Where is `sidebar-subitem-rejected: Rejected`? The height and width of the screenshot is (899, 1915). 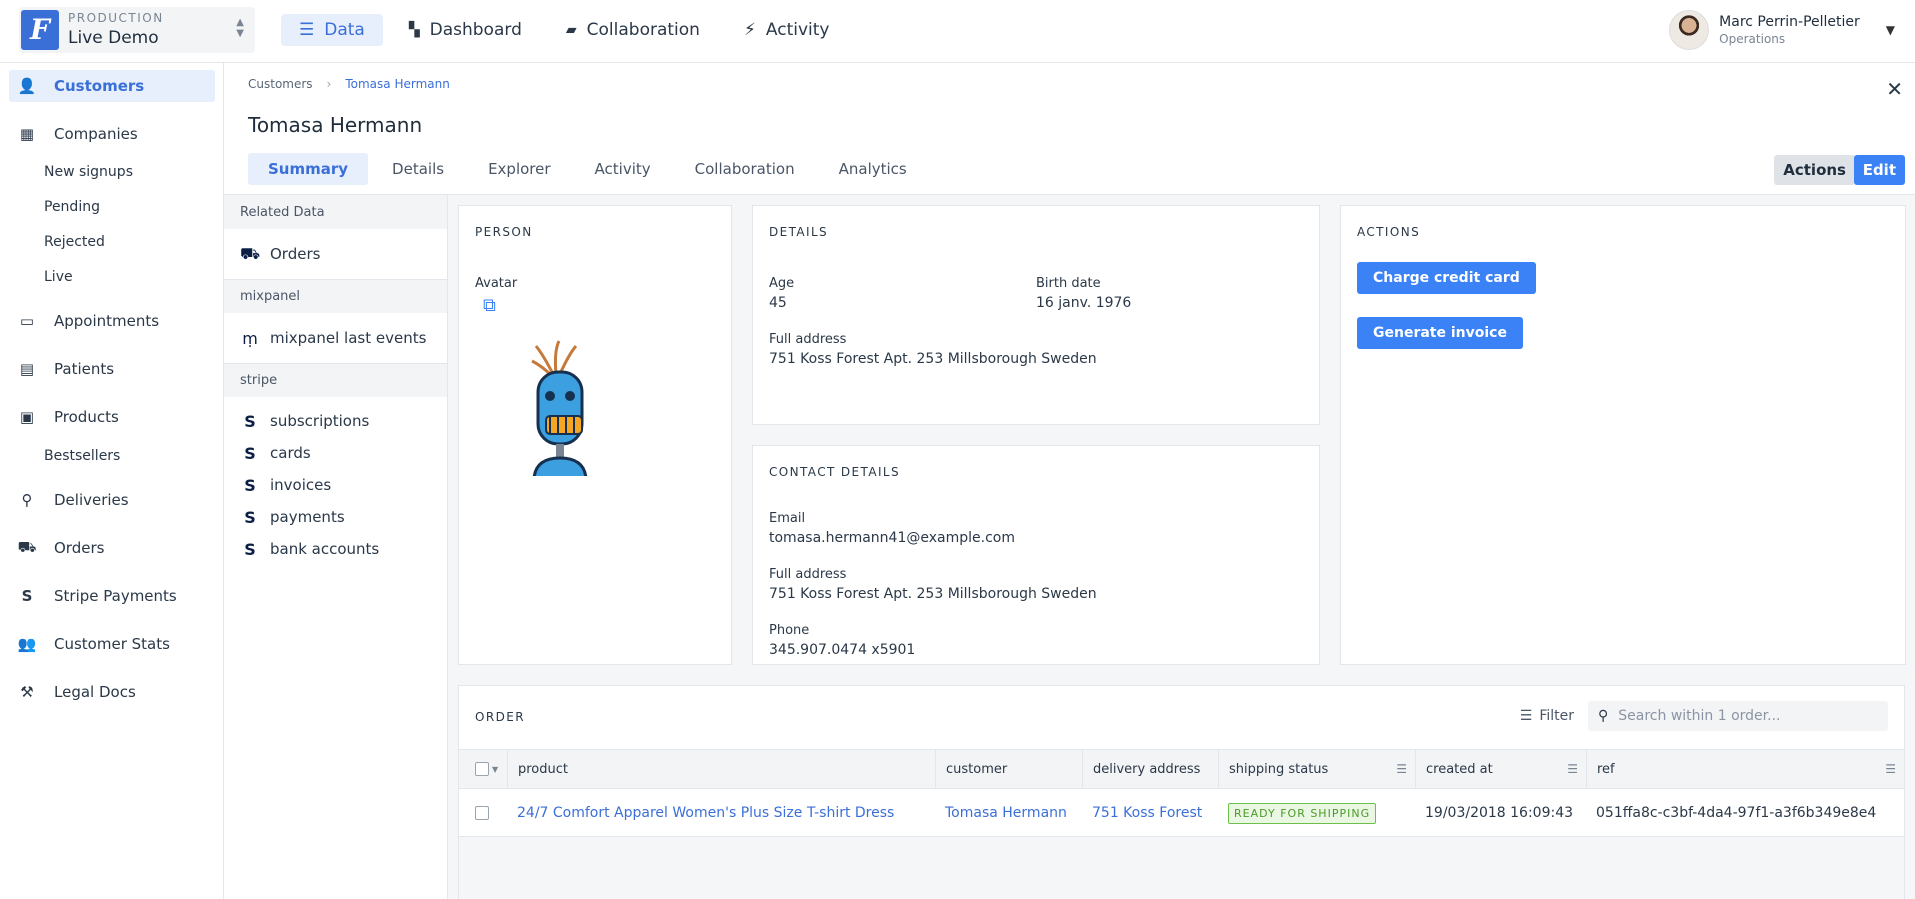
sidebar-subitem-rejected: Rejected is located at coordinates (74, 242).